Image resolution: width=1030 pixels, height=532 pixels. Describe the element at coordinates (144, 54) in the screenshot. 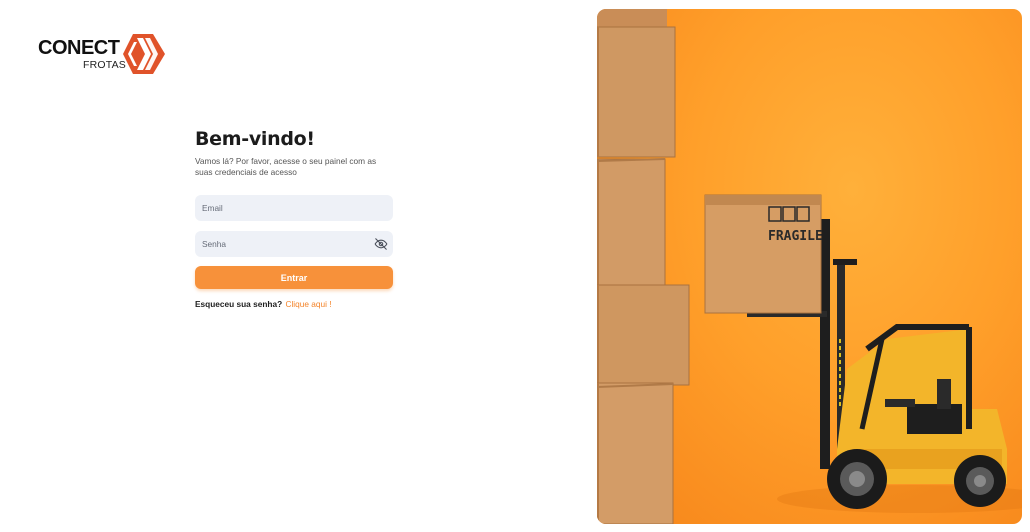

I see `logo-chevron-icon` at that location.